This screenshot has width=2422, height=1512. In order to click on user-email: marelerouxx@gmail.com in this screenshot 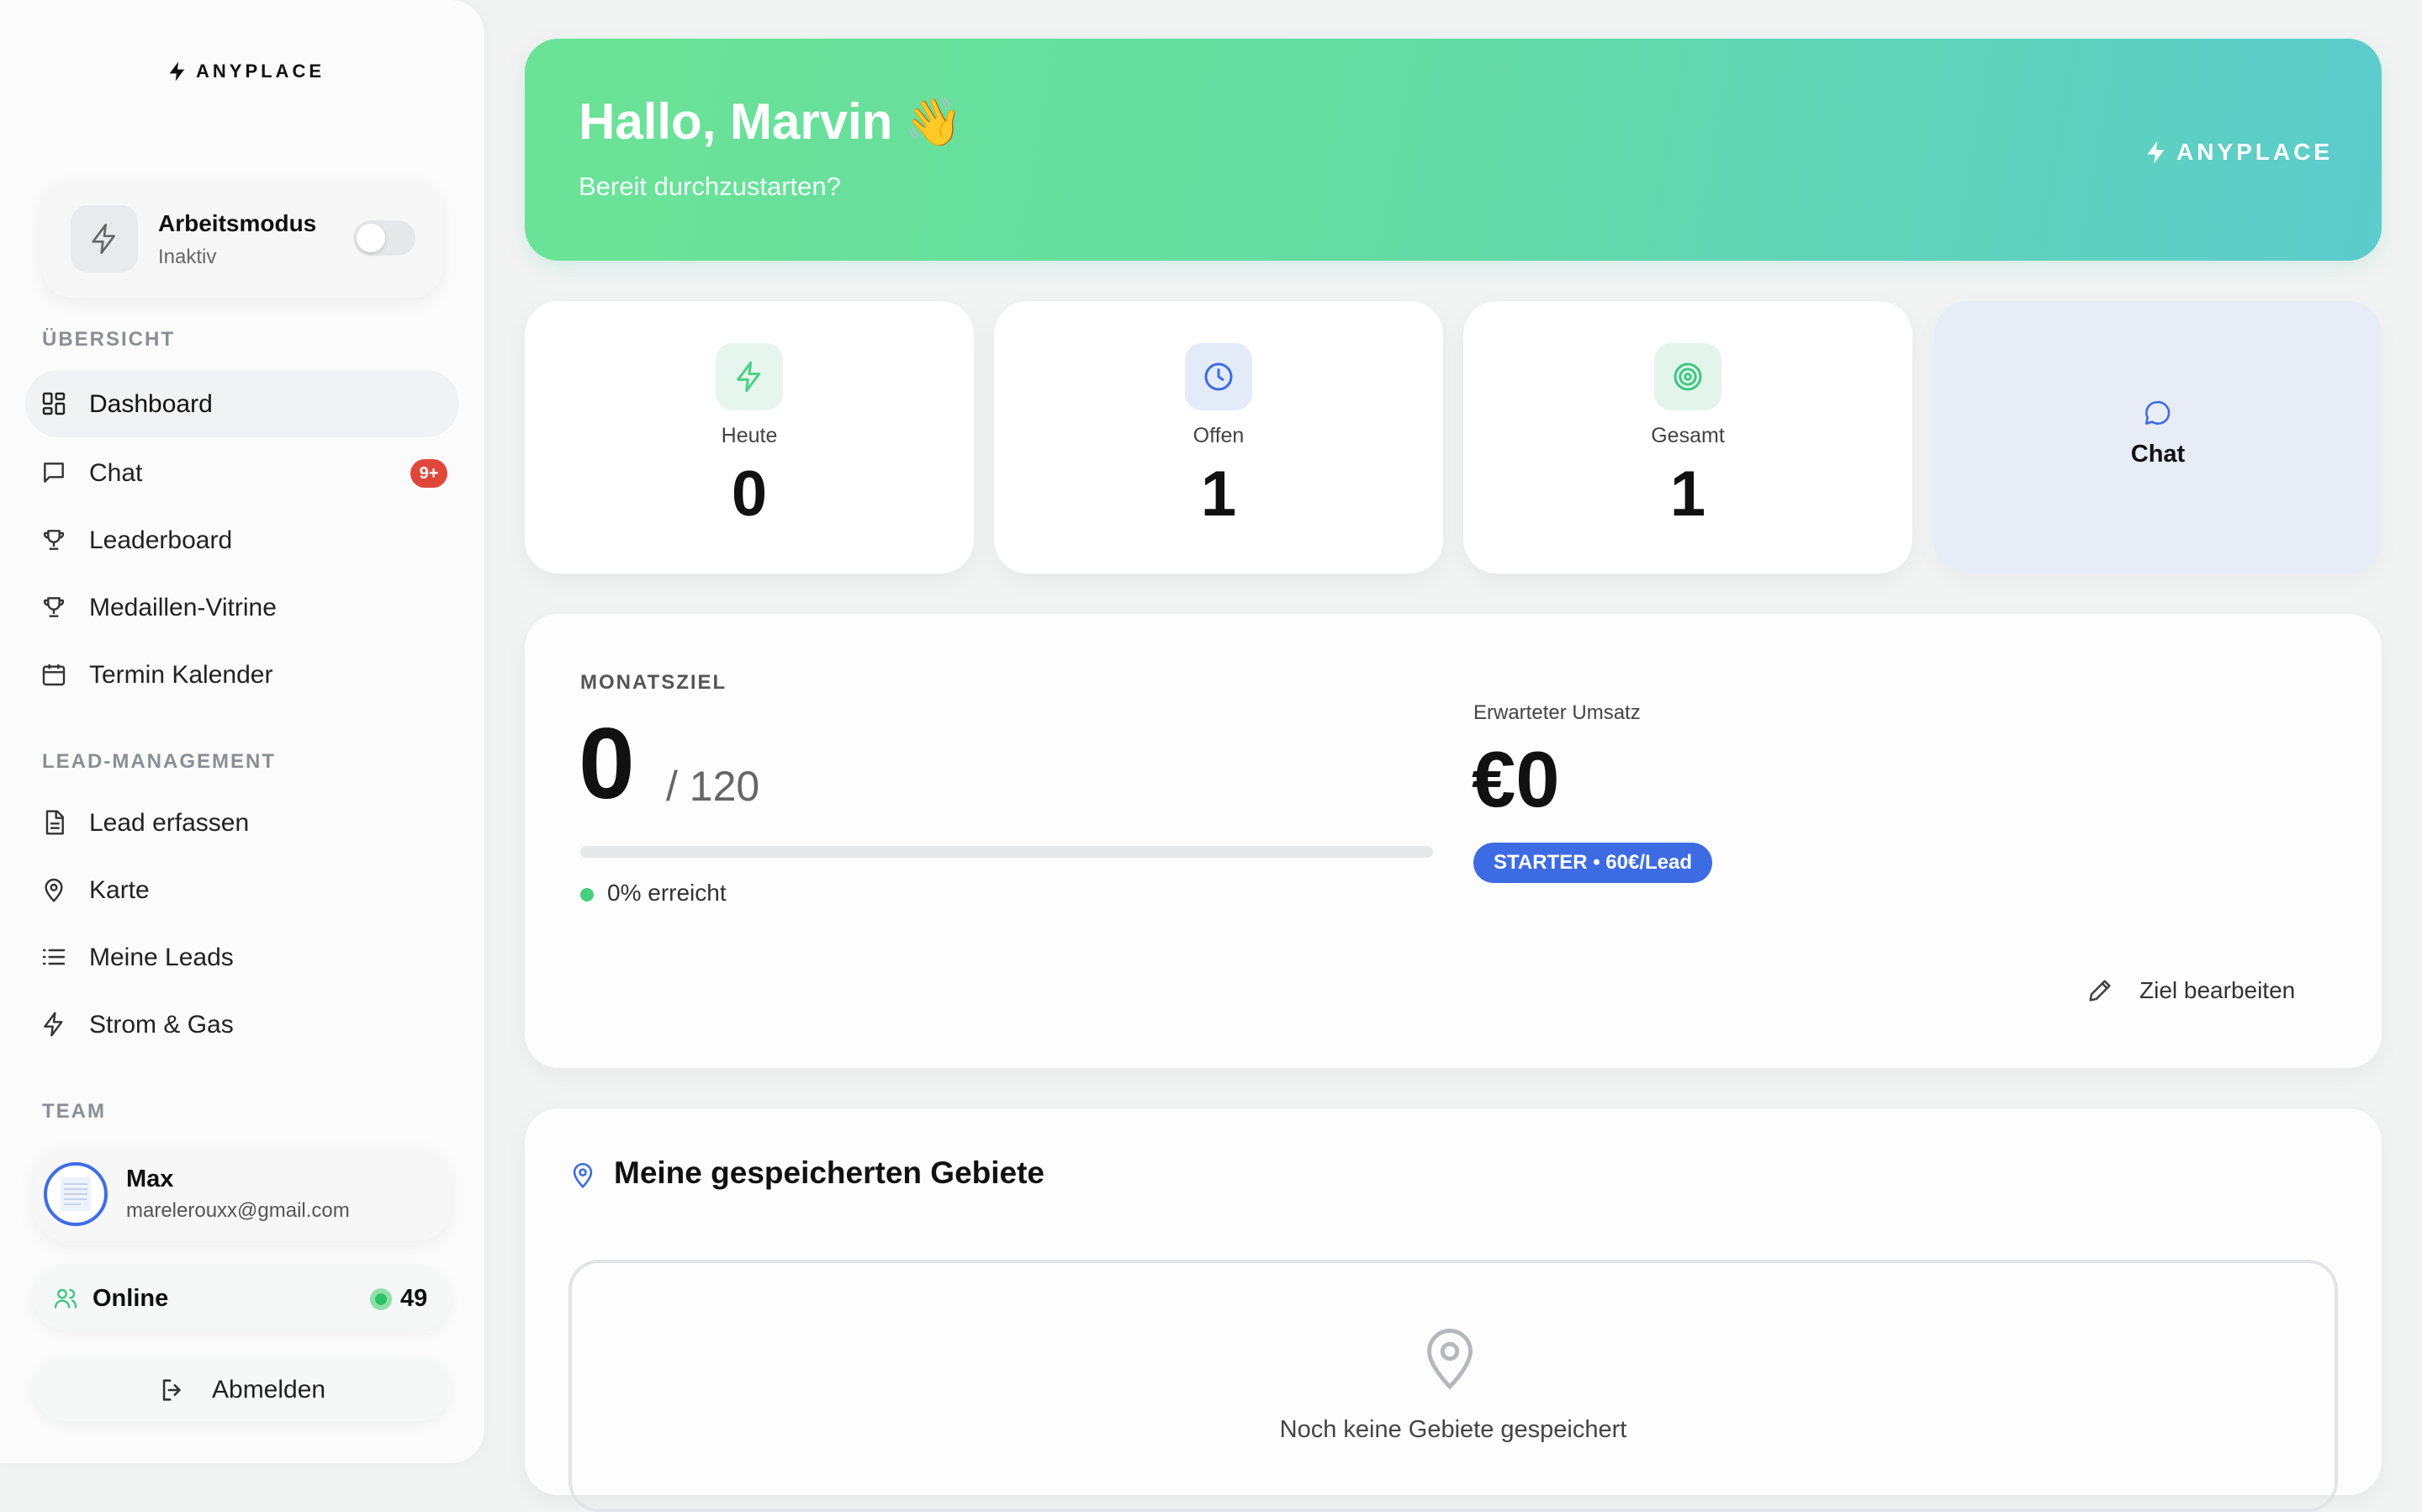, I will do `click(238, 1210)`.